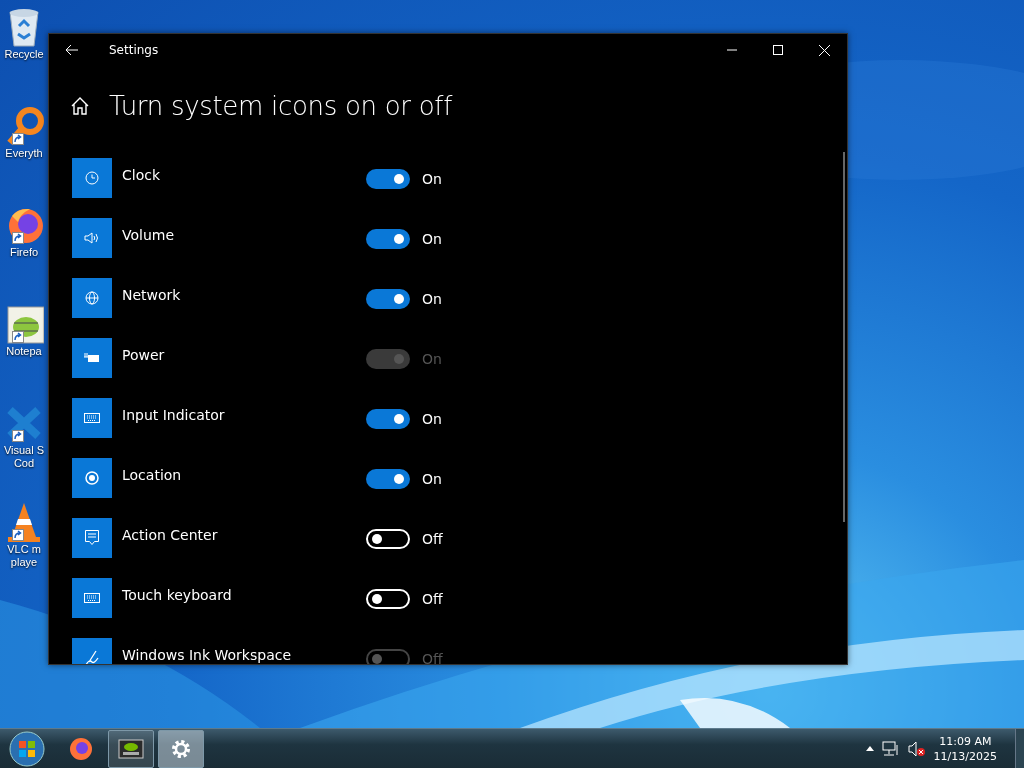  I want to click on close-icon, so click(824, 50).